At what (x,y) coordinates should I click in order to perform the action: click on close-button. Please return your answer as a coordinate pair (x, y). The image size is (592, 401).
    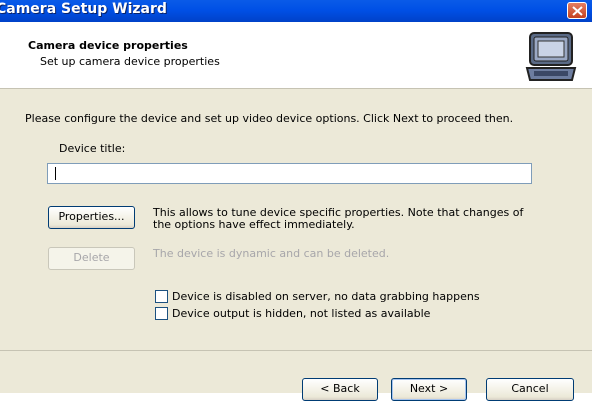
    Looking at the image, I should click on (577, 10).